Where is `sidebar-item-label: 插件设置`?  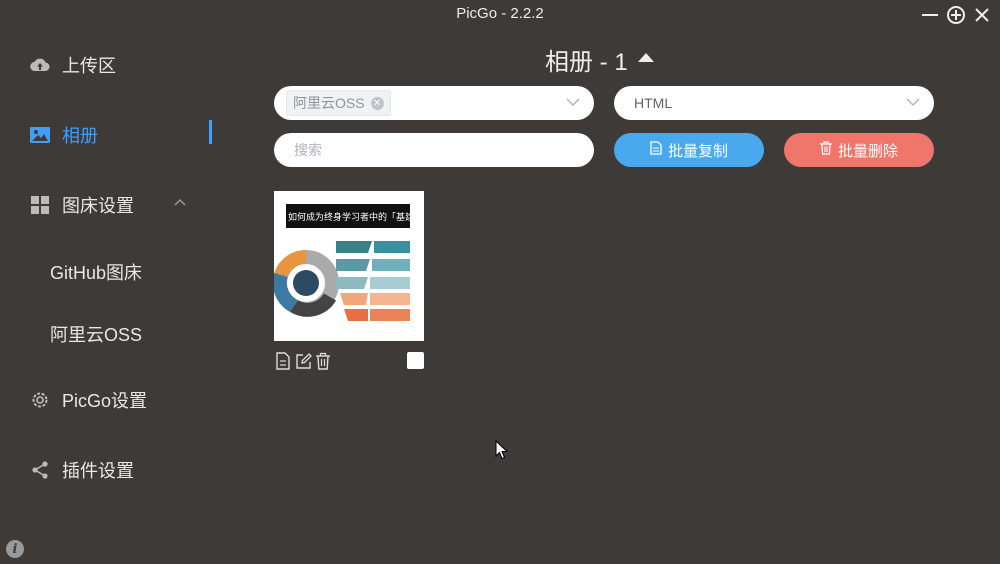 sidebar-item-label: 插件设置 is located at coordinates (98, 471).